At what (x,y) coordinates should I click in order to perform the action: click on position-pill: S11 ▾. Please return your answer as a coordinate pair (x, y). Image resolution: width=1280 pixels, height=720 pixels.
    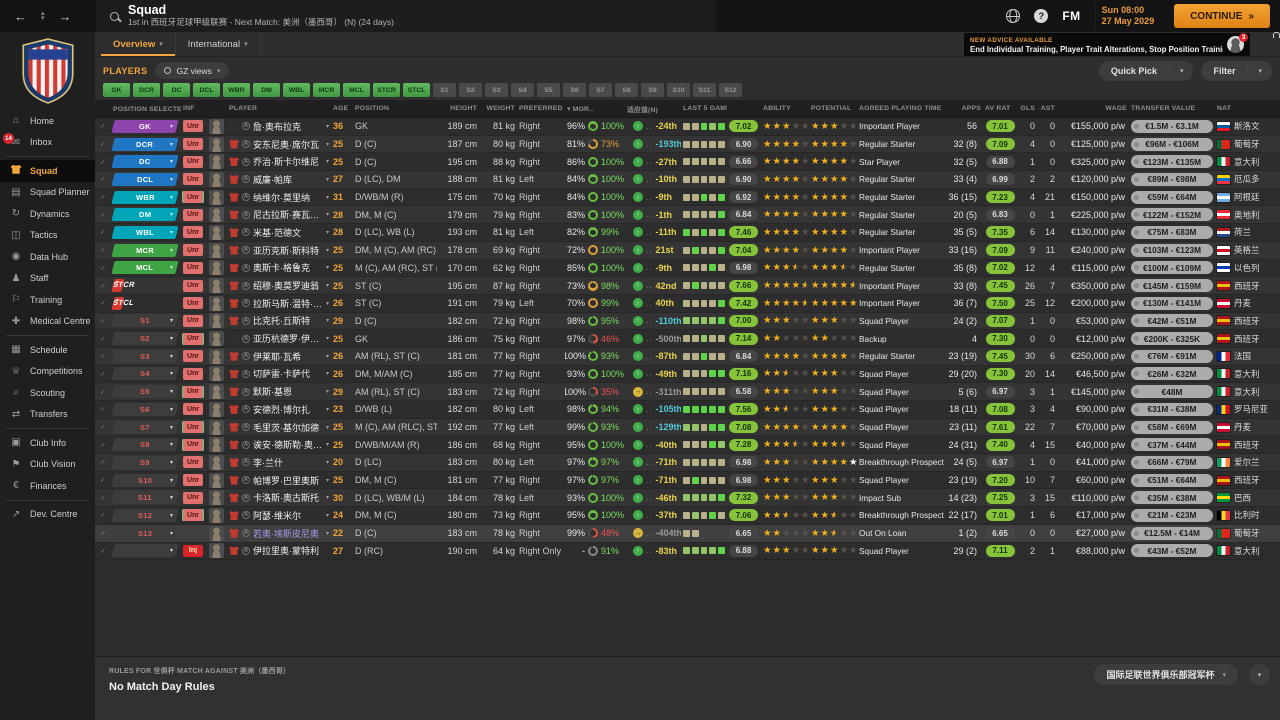
    Looking at the image, I should click on (145, 498).